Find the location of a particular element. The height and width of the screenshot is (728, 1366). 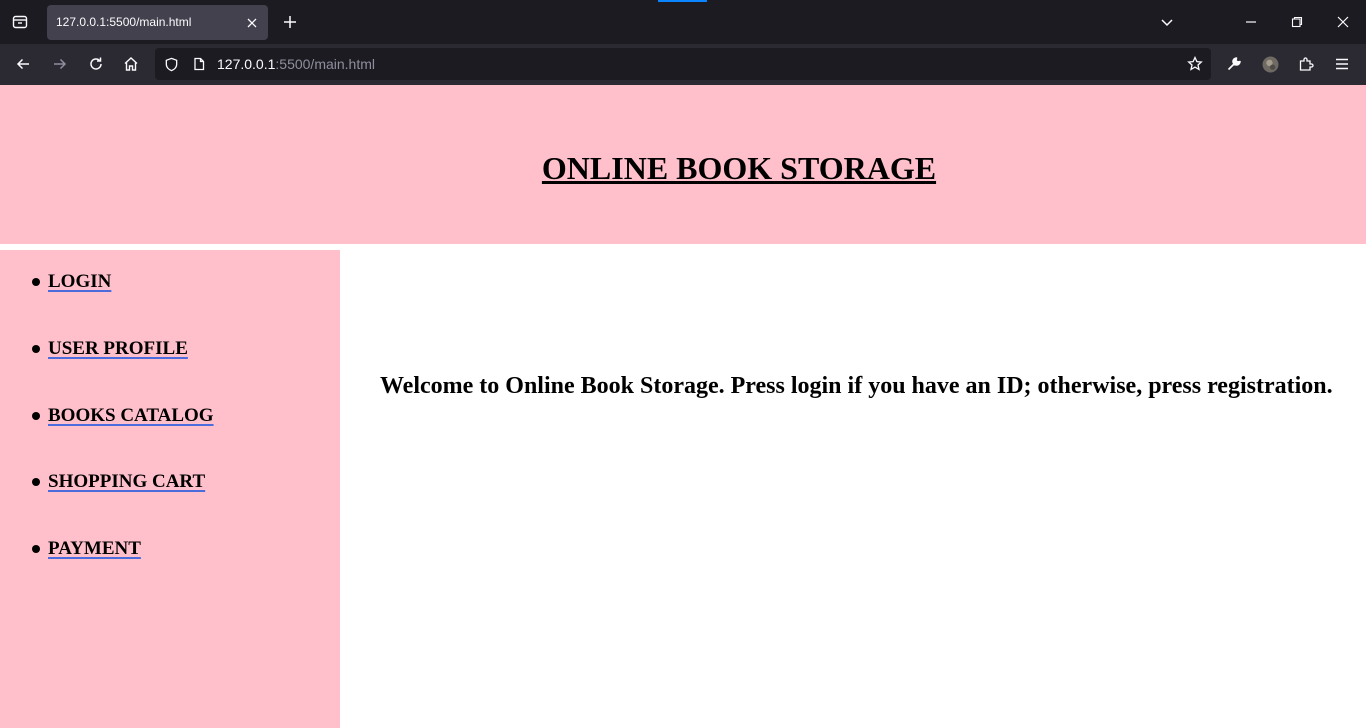

url-path: :5500/main.html is located at coordinates (325, 64).